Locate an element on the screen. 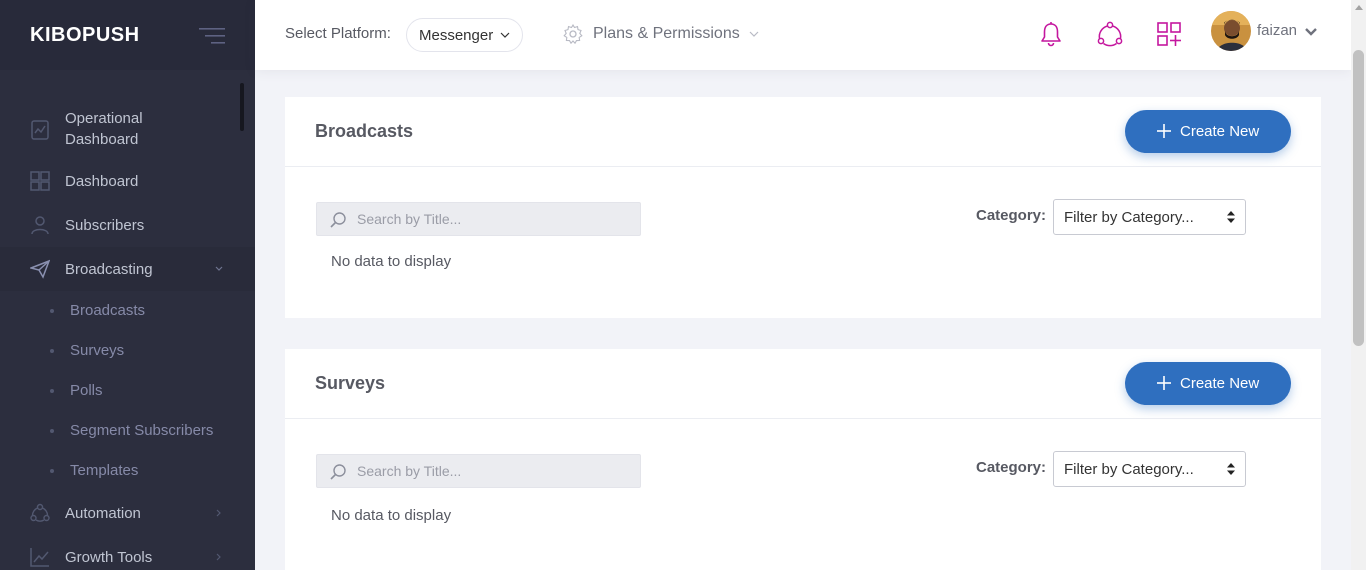 The image size is (1366, 570). sidebar-item-label: Operational Dashboard is located at coordinates (104, 129).